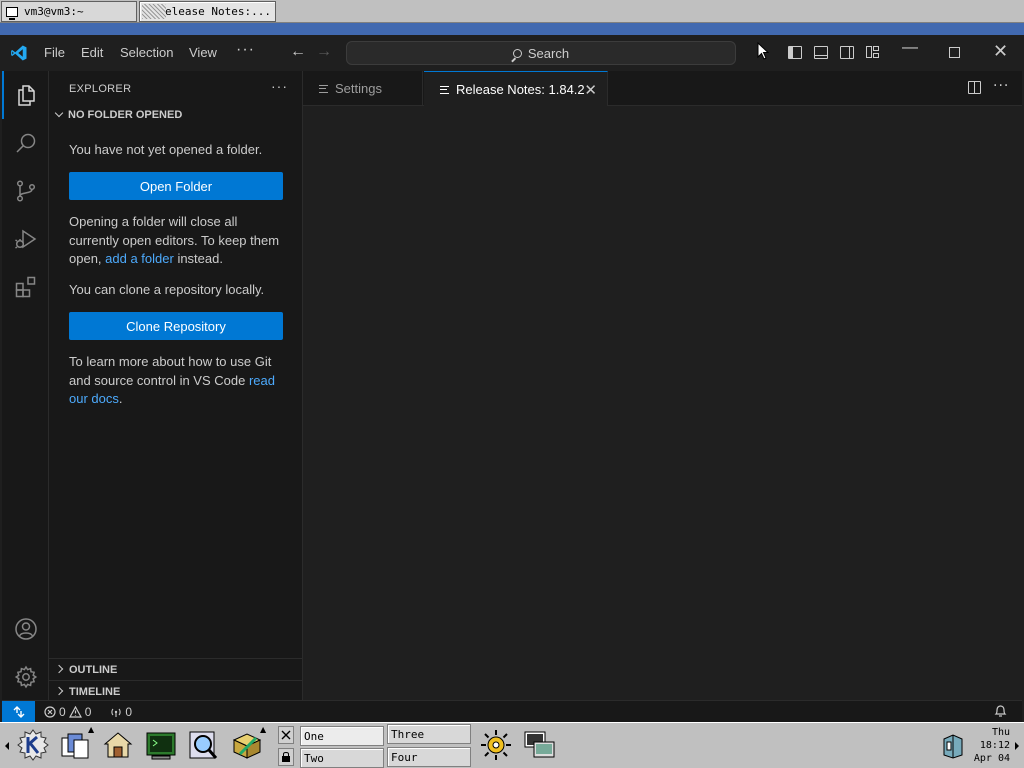 The width and height of the screenshot is (1024, 768). What do you see at coordinates (19, 53) in the screenshot?
I see `vscode-logo-icon` at bounding box center [19, 53].